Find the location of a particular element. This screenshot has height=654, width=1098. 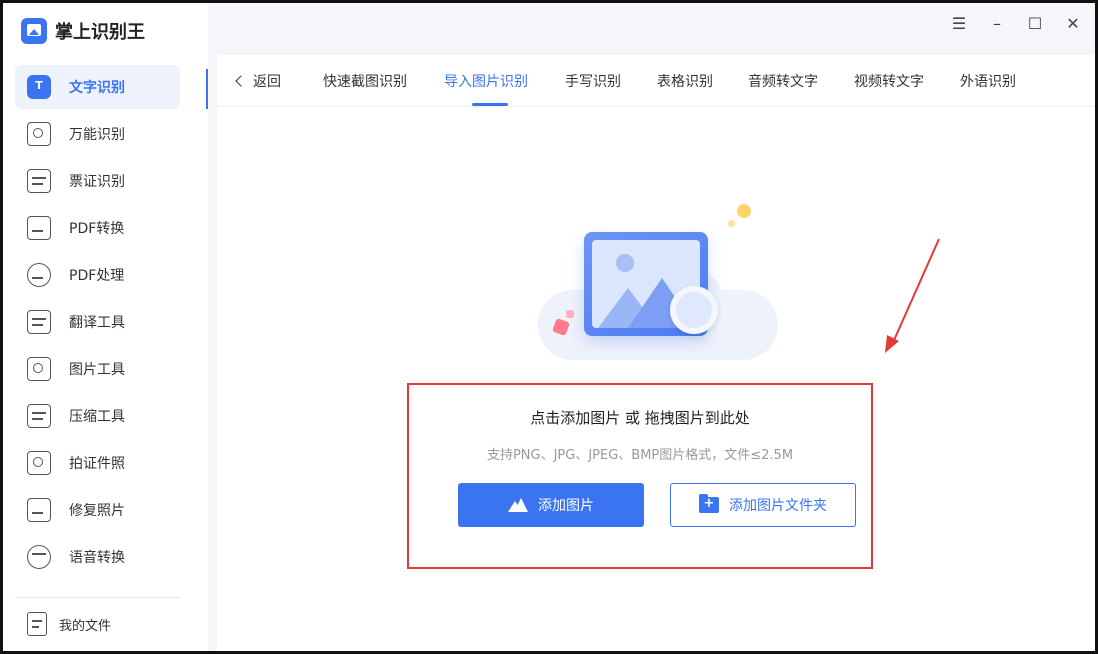

ticket-icon is located at coordinates (39, 181).